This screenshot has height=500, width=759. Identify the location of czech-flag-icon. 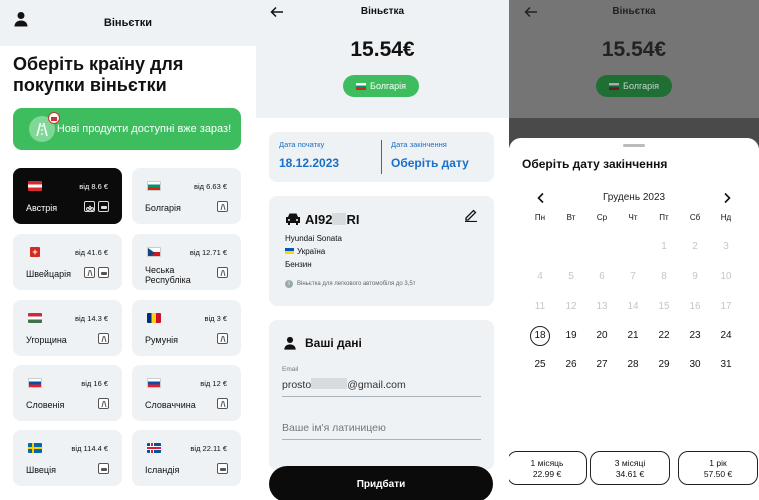
(154, 252).